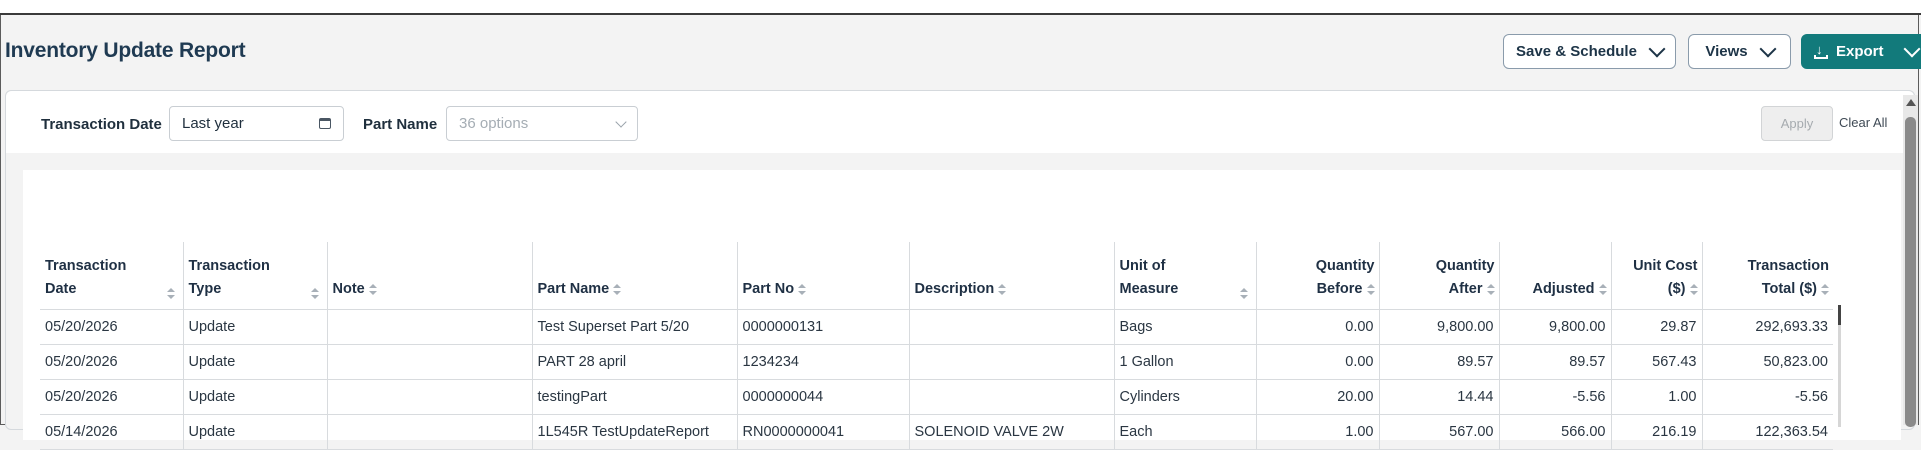 The width and height of the screenshot is (1921, 450). I want to click on transaction-date-value: Last year, so click(213, 123).